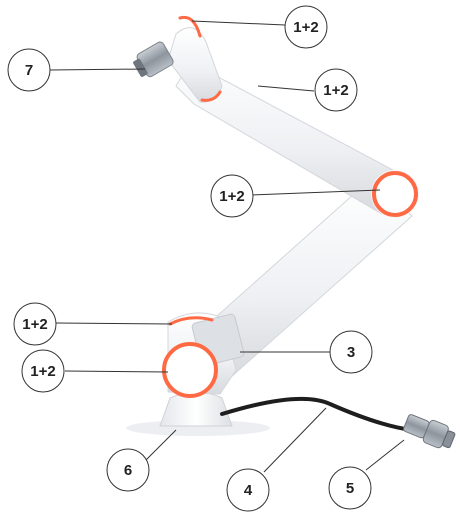 The height and width of the screenshot is (516, 460). I want to click on callout-collar: 3, so click(351, 352).